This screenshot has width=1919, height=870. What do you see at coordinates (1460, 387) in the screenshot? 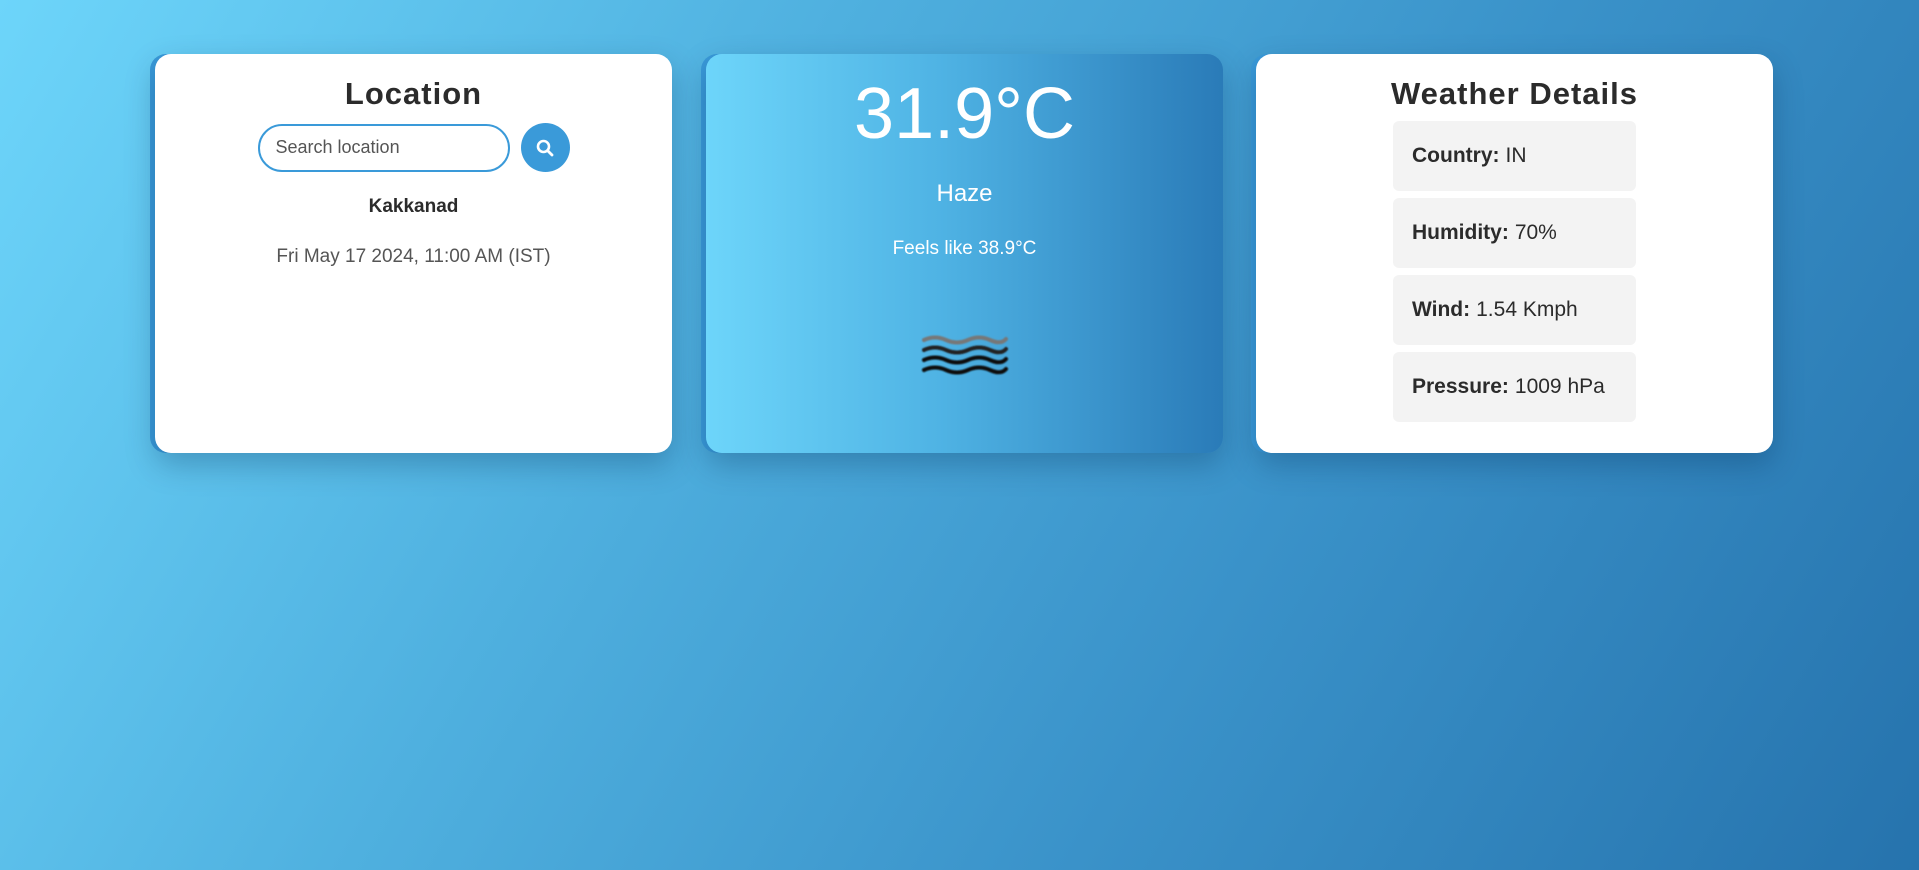
I see `detail-label: Pressure:` at bounding box center [1460, 387].